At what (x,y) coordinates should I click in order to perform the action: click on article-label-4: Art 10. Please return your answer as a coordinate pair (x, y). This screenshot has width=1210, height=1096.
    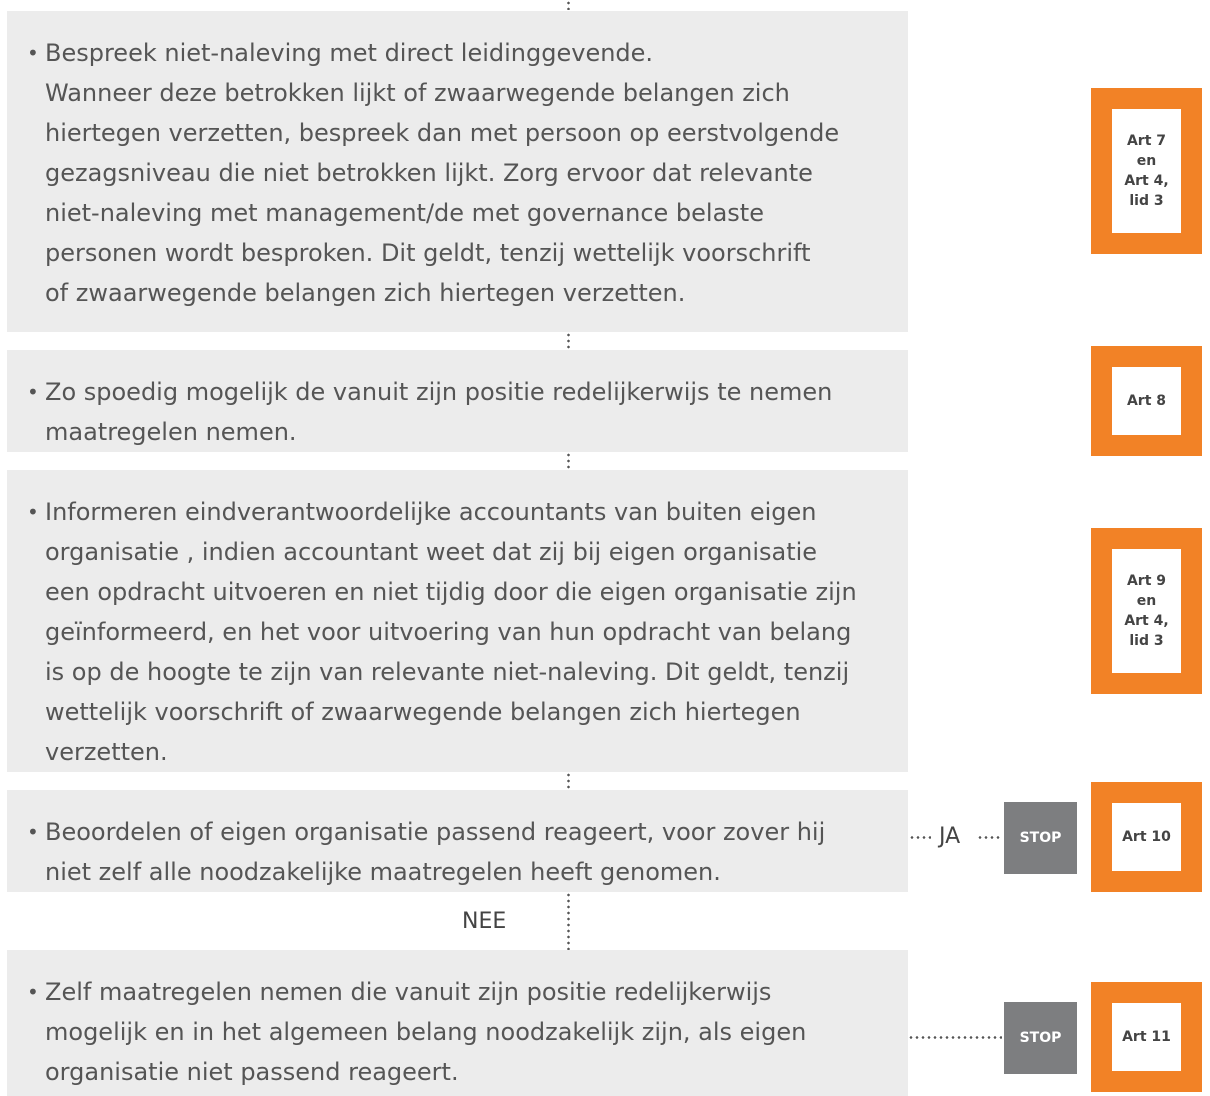
    Looking at the image, I should click on (1146, 837).